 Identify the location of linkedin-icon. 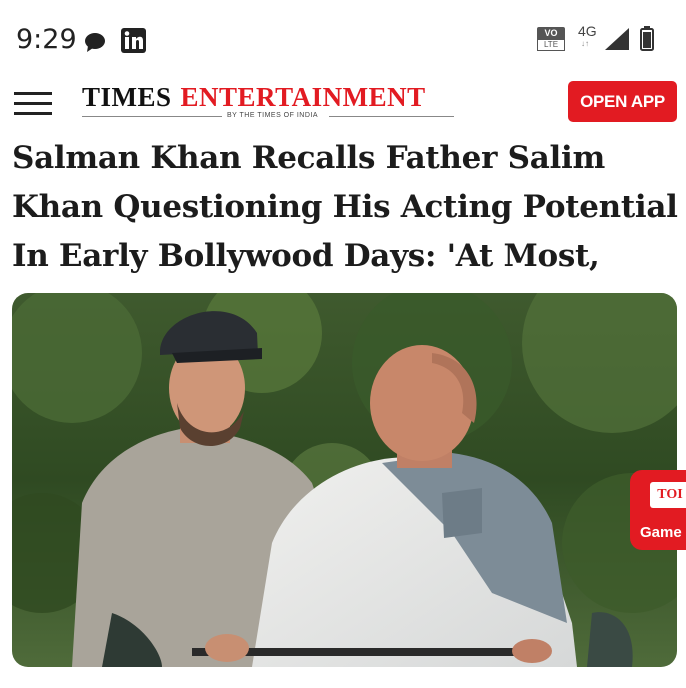
(133, 40).